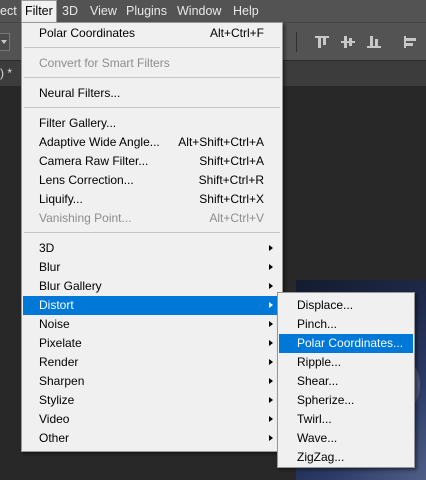 The width and height of the screenshot is (426, 480). Describe the element at coordinates (50, 267) in the screenshot. I see `menu-item-label: Blur` at that location.